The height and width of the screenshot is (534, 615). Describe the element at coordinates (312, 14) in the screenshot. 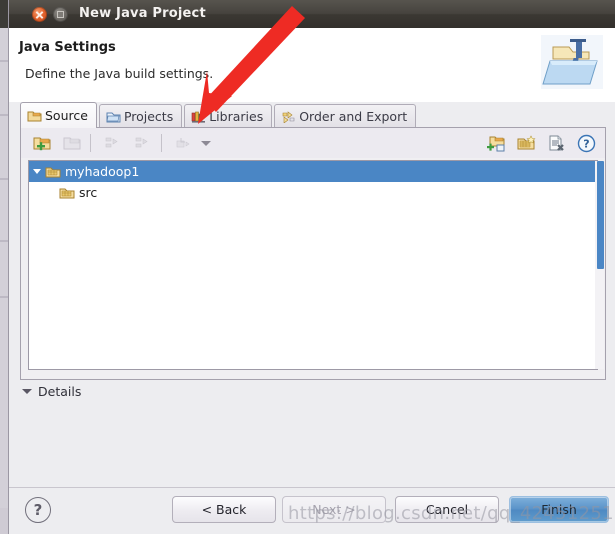

I see `title-bar: New Java Project` at that location.